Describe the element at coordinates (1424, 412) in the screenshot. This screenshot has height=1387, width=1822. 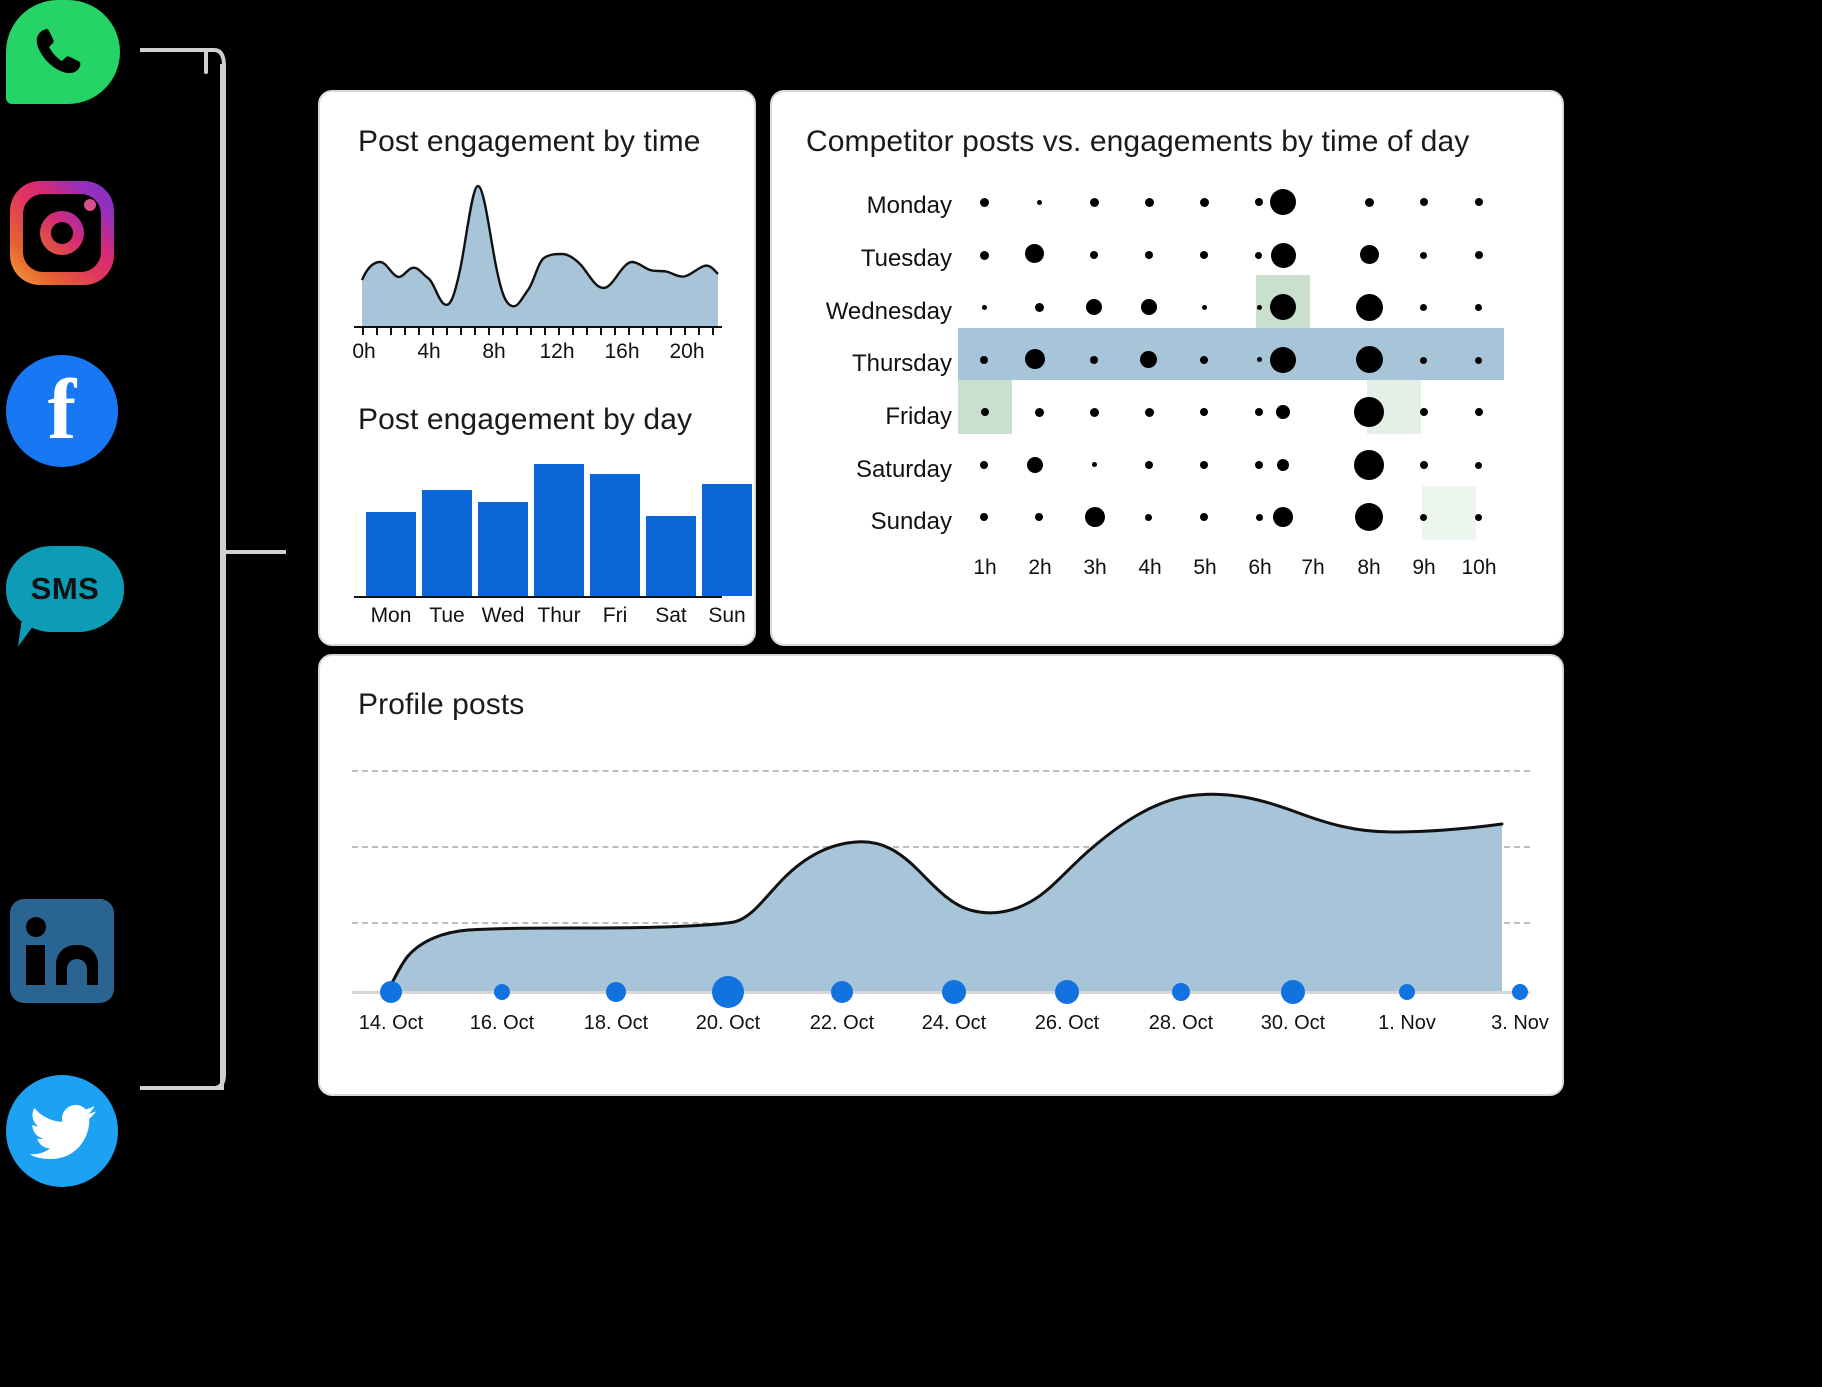
I see `bubble-fri-9h` at that location.